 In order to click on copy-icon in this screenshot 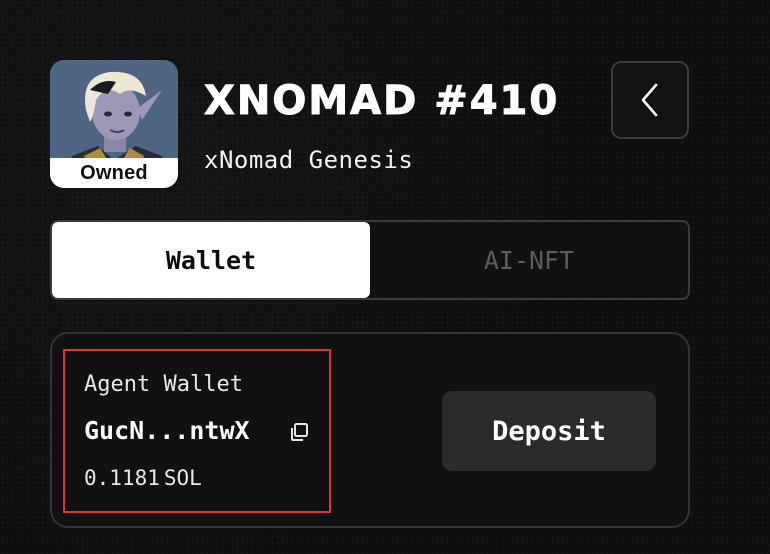, I will do `click(299, 432)`.